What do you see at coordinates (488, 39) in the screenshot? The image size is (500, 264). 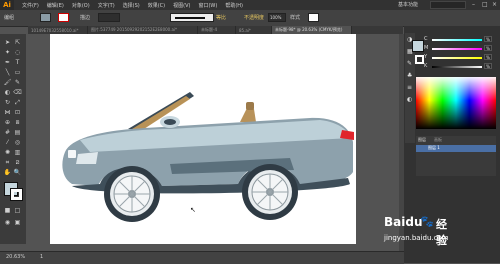 I see `channel-c-value: %` at bounding box center [488, 39].